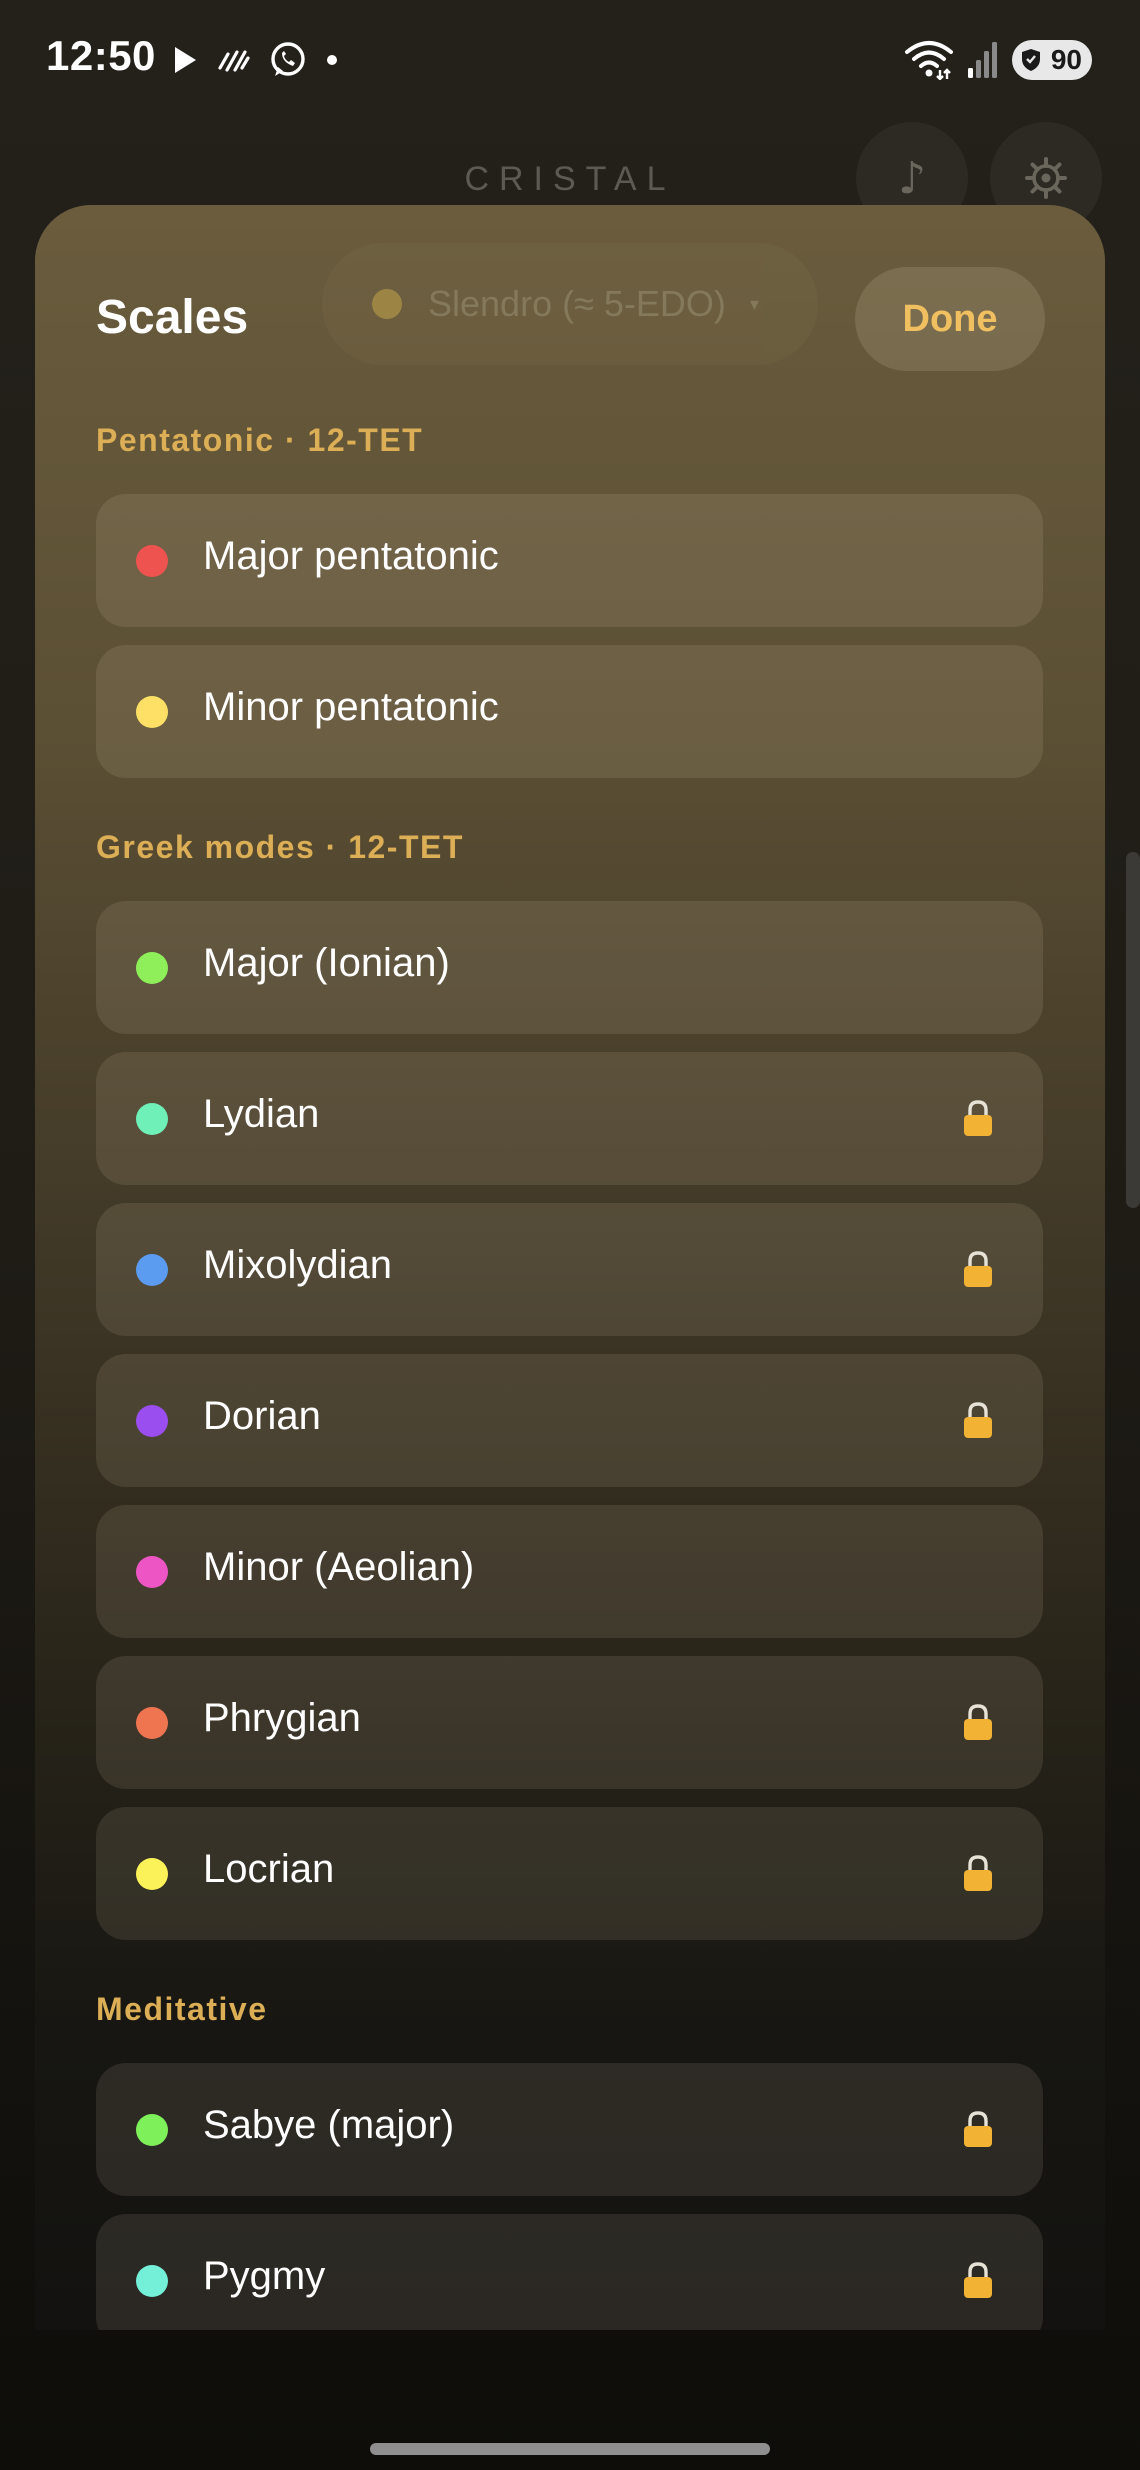 Image resolution: width=1140 pixels, height=2470 pixels. Describe the element at coordinates (569, 1420) in the screenshot. I see `scale-row-dorian: Dorian` at that location.